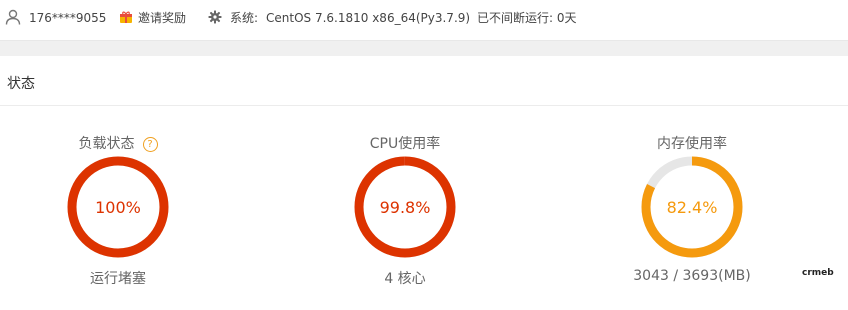 This screenshot has width=848, height=310. What do you see at coordinates (67, 18) in the screenshot?
I see `user-account: 176****9055` at bounding box center [67, 18].